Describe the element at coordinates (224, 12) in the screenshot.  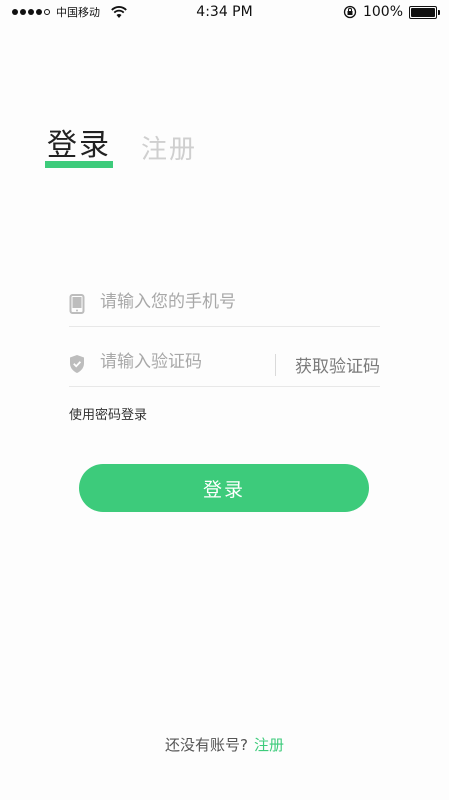
I see `status-bar: 中国移动 4:34 PM 100%` at that location.